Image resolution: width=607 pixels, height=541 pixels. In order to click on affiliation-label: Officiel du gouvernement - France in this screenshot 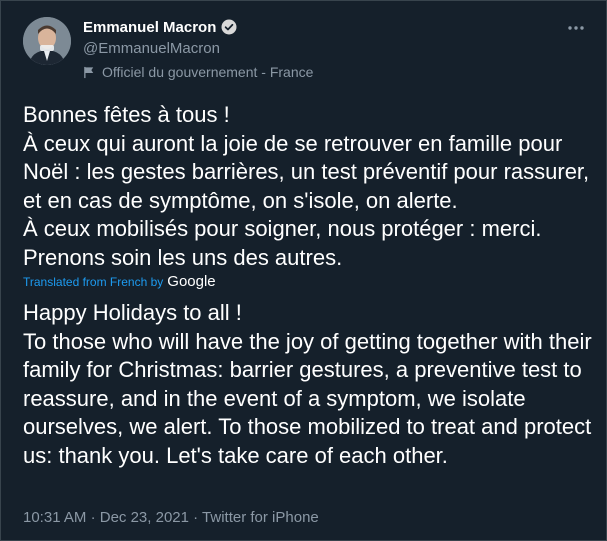, I will do `click(198, 72)`.